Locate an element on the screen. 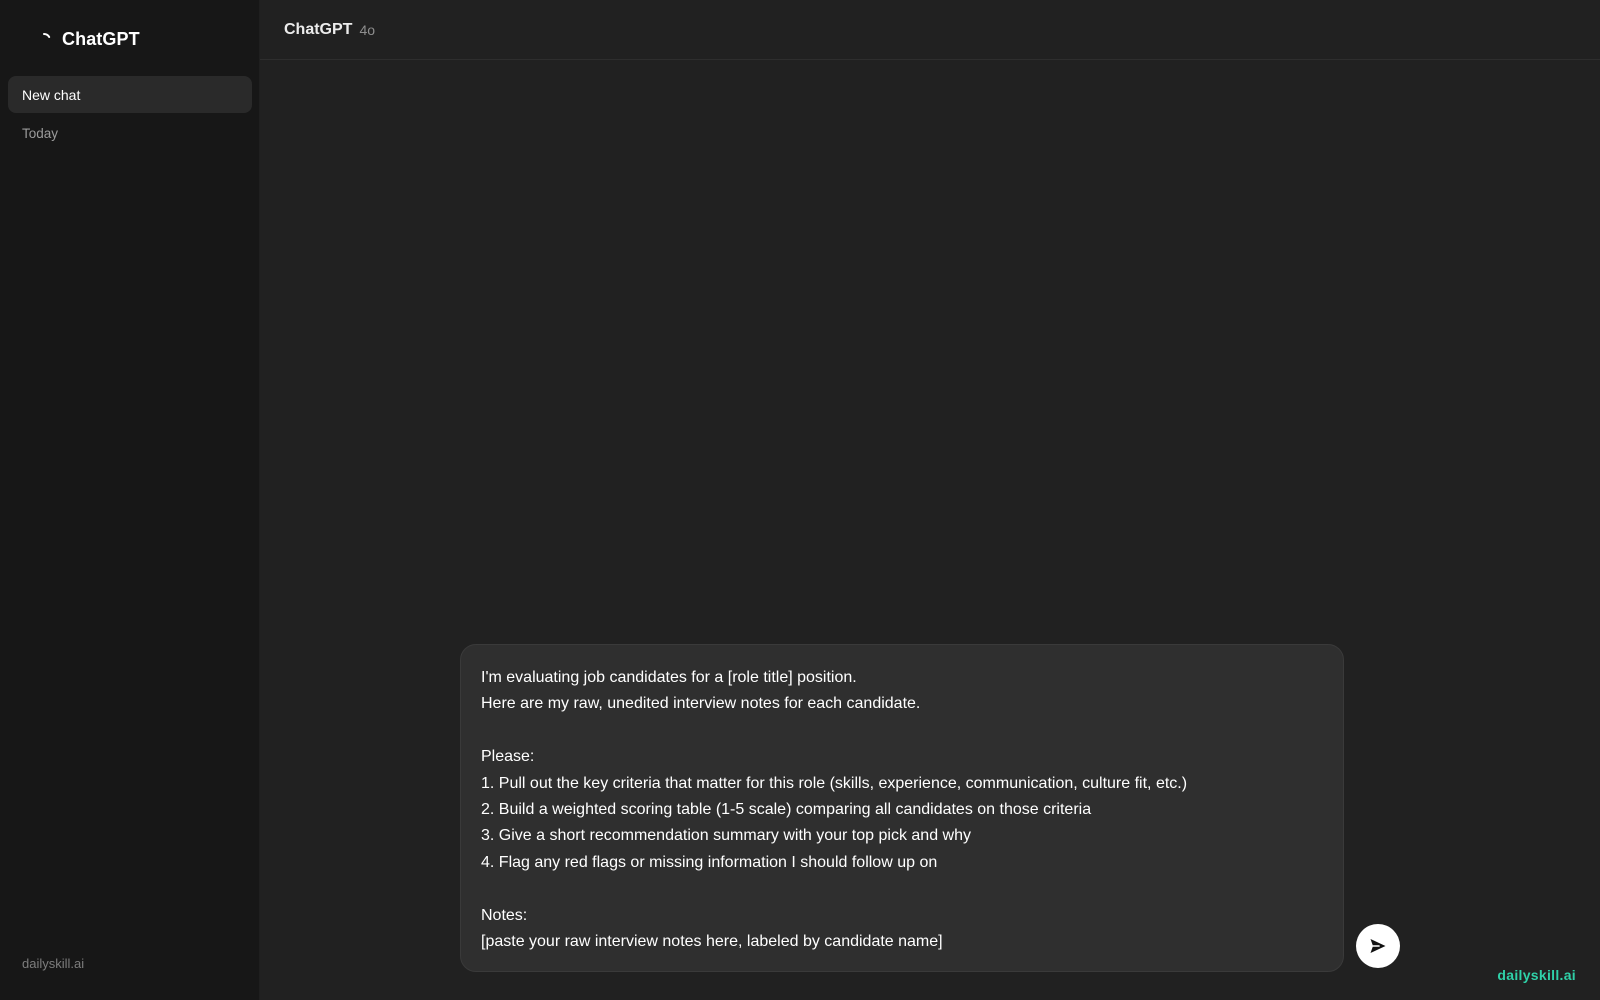  send-button is located at coordinates (1378, 946).